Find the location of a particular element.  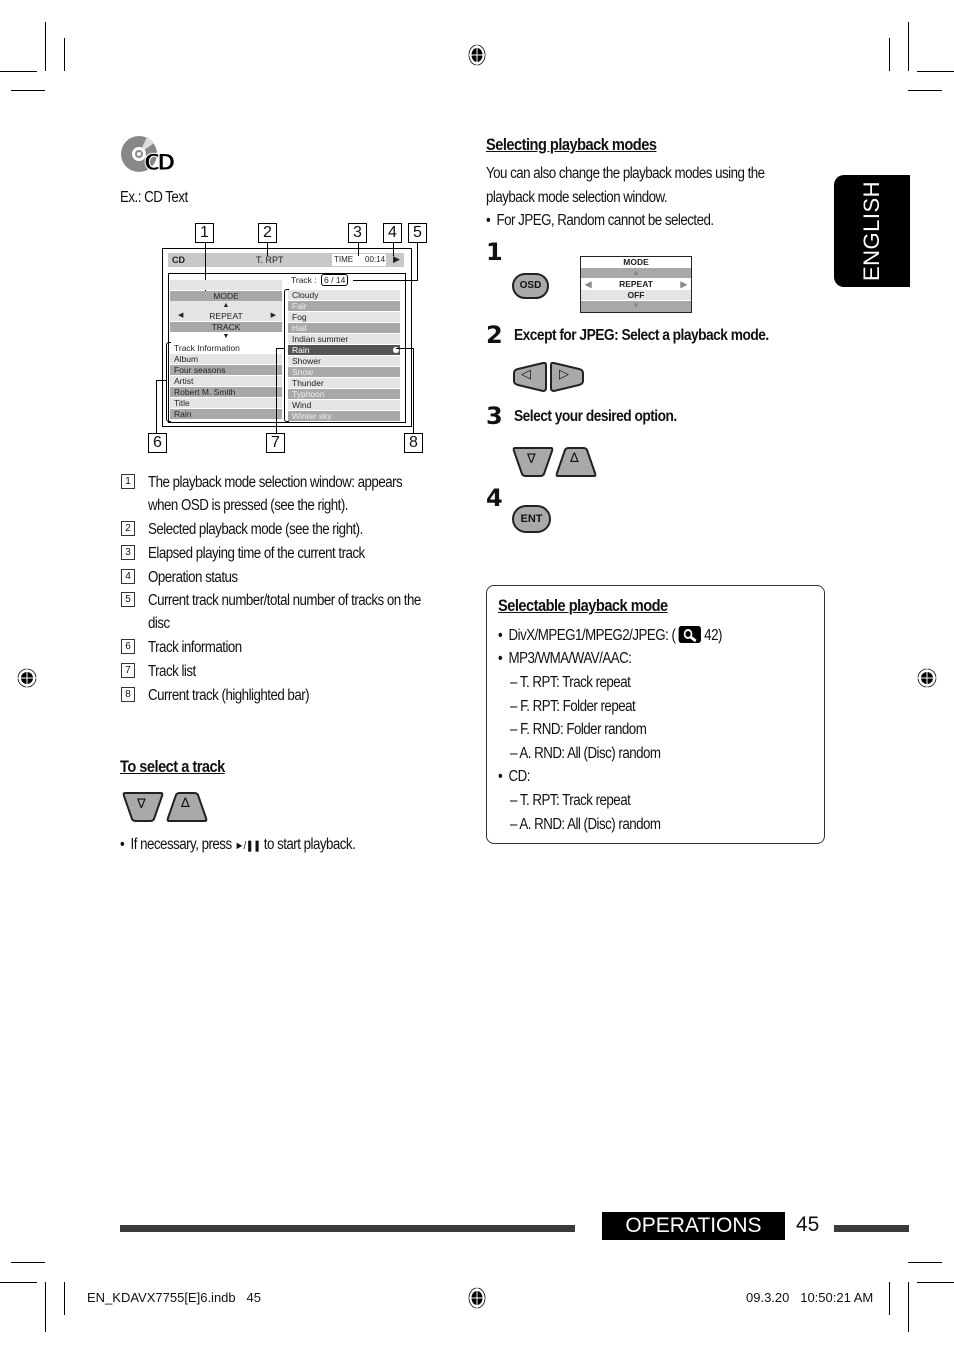

left-arrow-icon: ◁ is located at coordinates (526, 374).